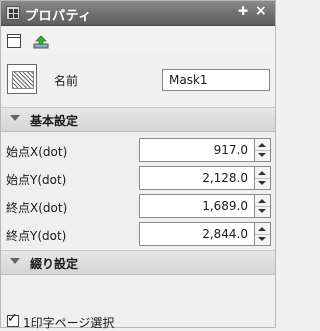 This screenshot has width=320, height=331. What do you see at coordinates (138, 13) in the screenshot?
I see `title-bar: プロパティ ✚ ×` at bounding box center [138, 13].